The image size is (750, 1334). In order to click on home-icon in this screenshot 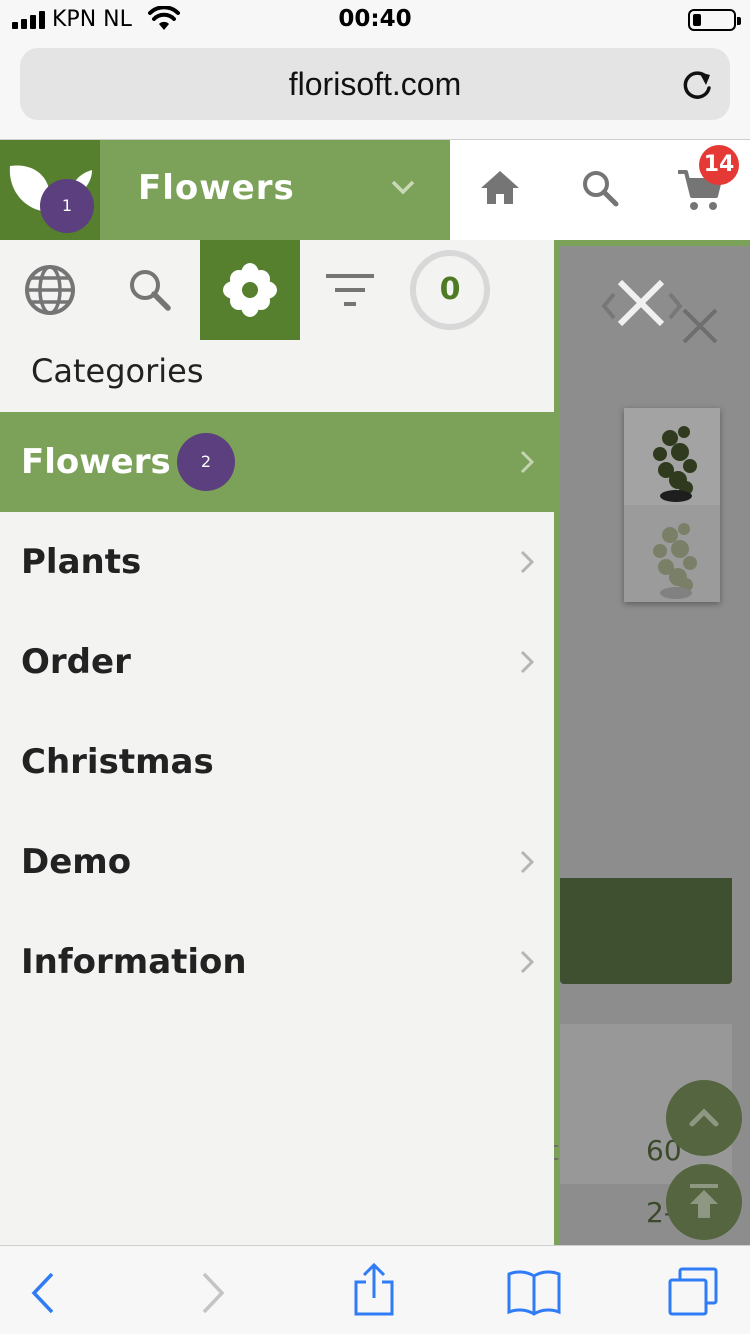, I will do `click(500, 190)`.